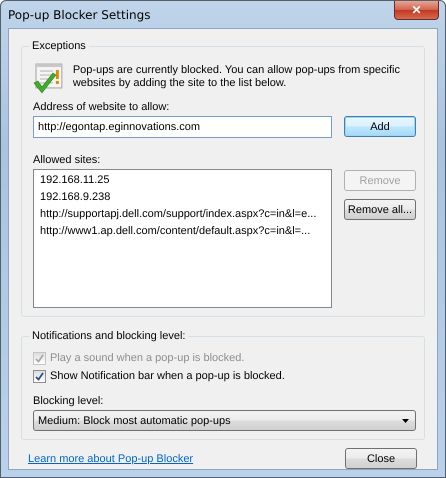 The height and width of the screenshot is (478, 446). What do you see at coordinates (182, 180) in the screenshot?
I see `site-list-item: 192.168.11.25` at bounding box center [182, 180].